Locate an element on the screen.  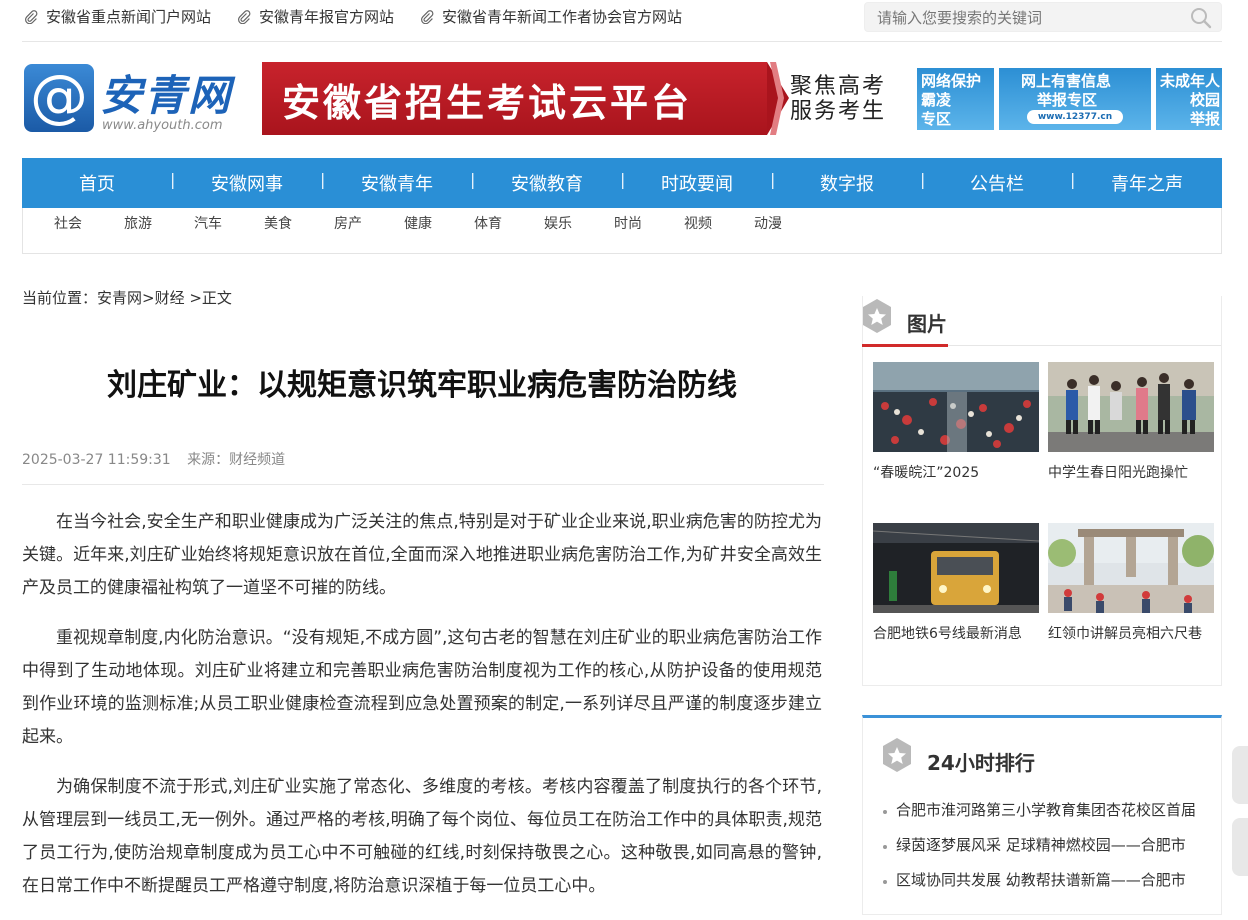
top-link-youth-daily: 安徽青年报官方网站 is located at coordinates (315, 16).